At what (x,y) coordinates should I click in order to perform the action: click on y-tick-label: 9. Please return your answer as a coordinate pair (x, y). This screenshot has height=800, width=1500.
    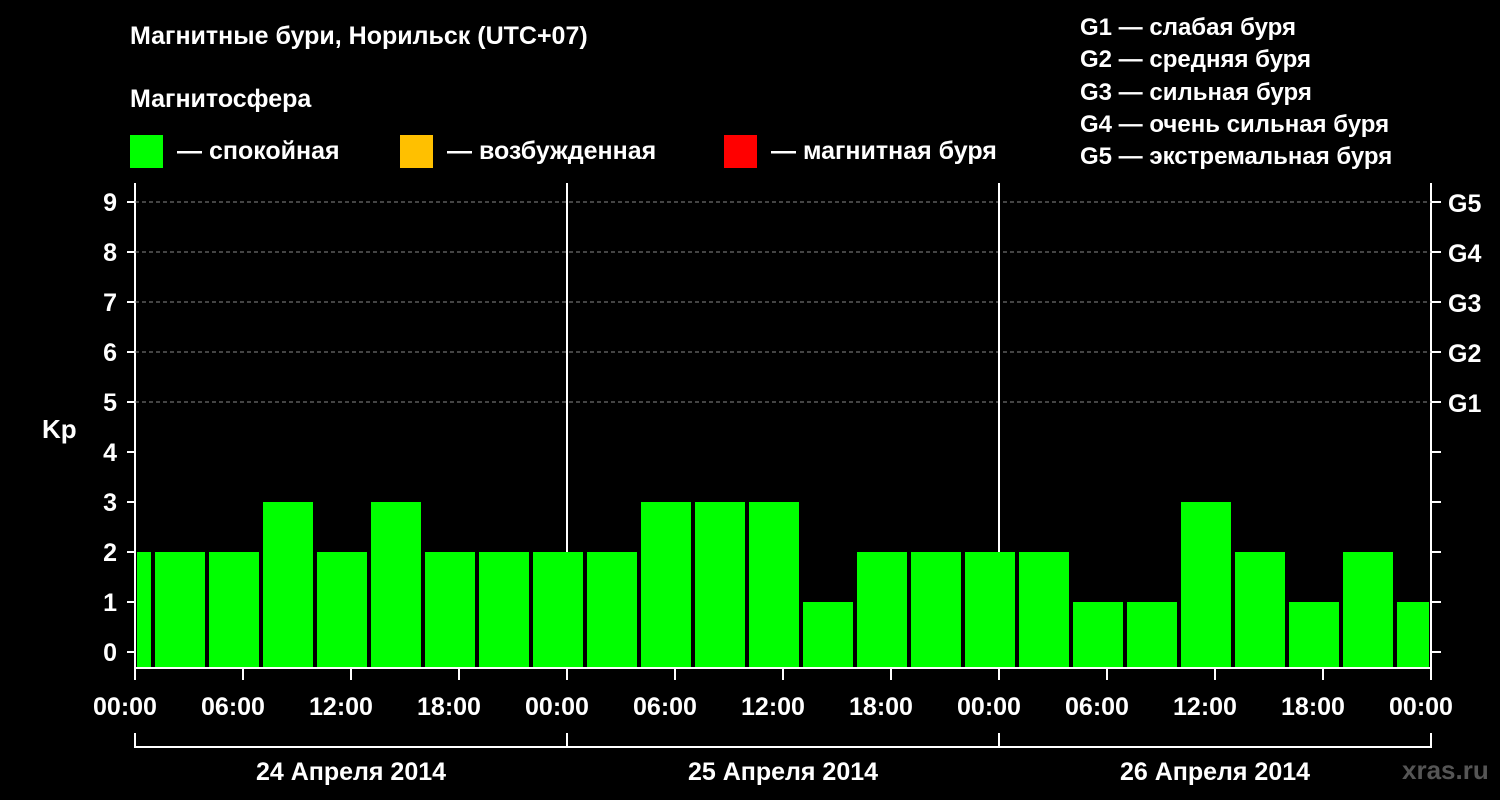
    Looking at the image, I should click on (110, 203).